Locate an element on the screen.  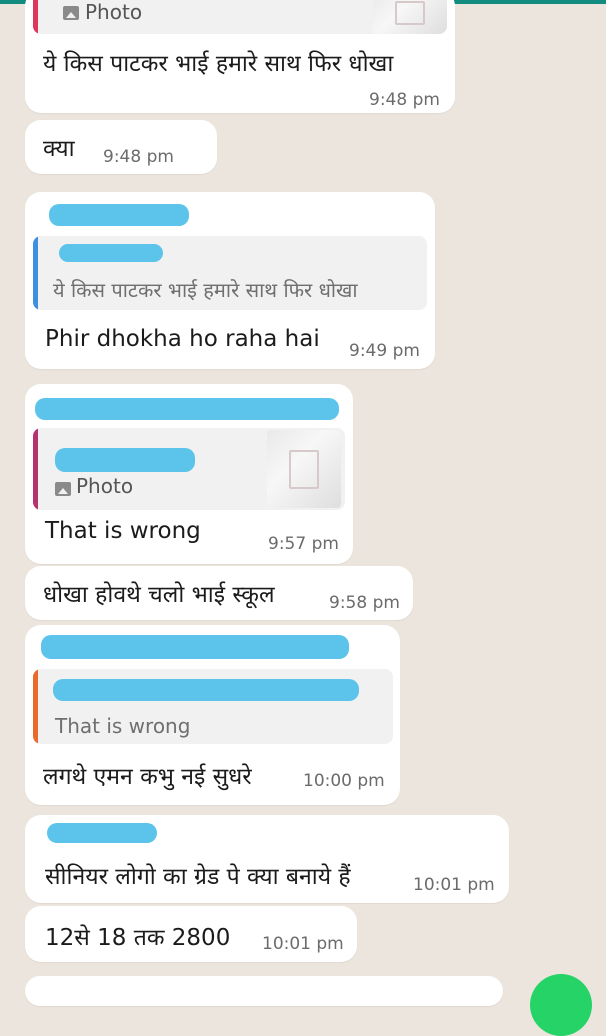
message-bubble-4: Photo That is wrong 9:57 pm is located at coordinates (189, 474).